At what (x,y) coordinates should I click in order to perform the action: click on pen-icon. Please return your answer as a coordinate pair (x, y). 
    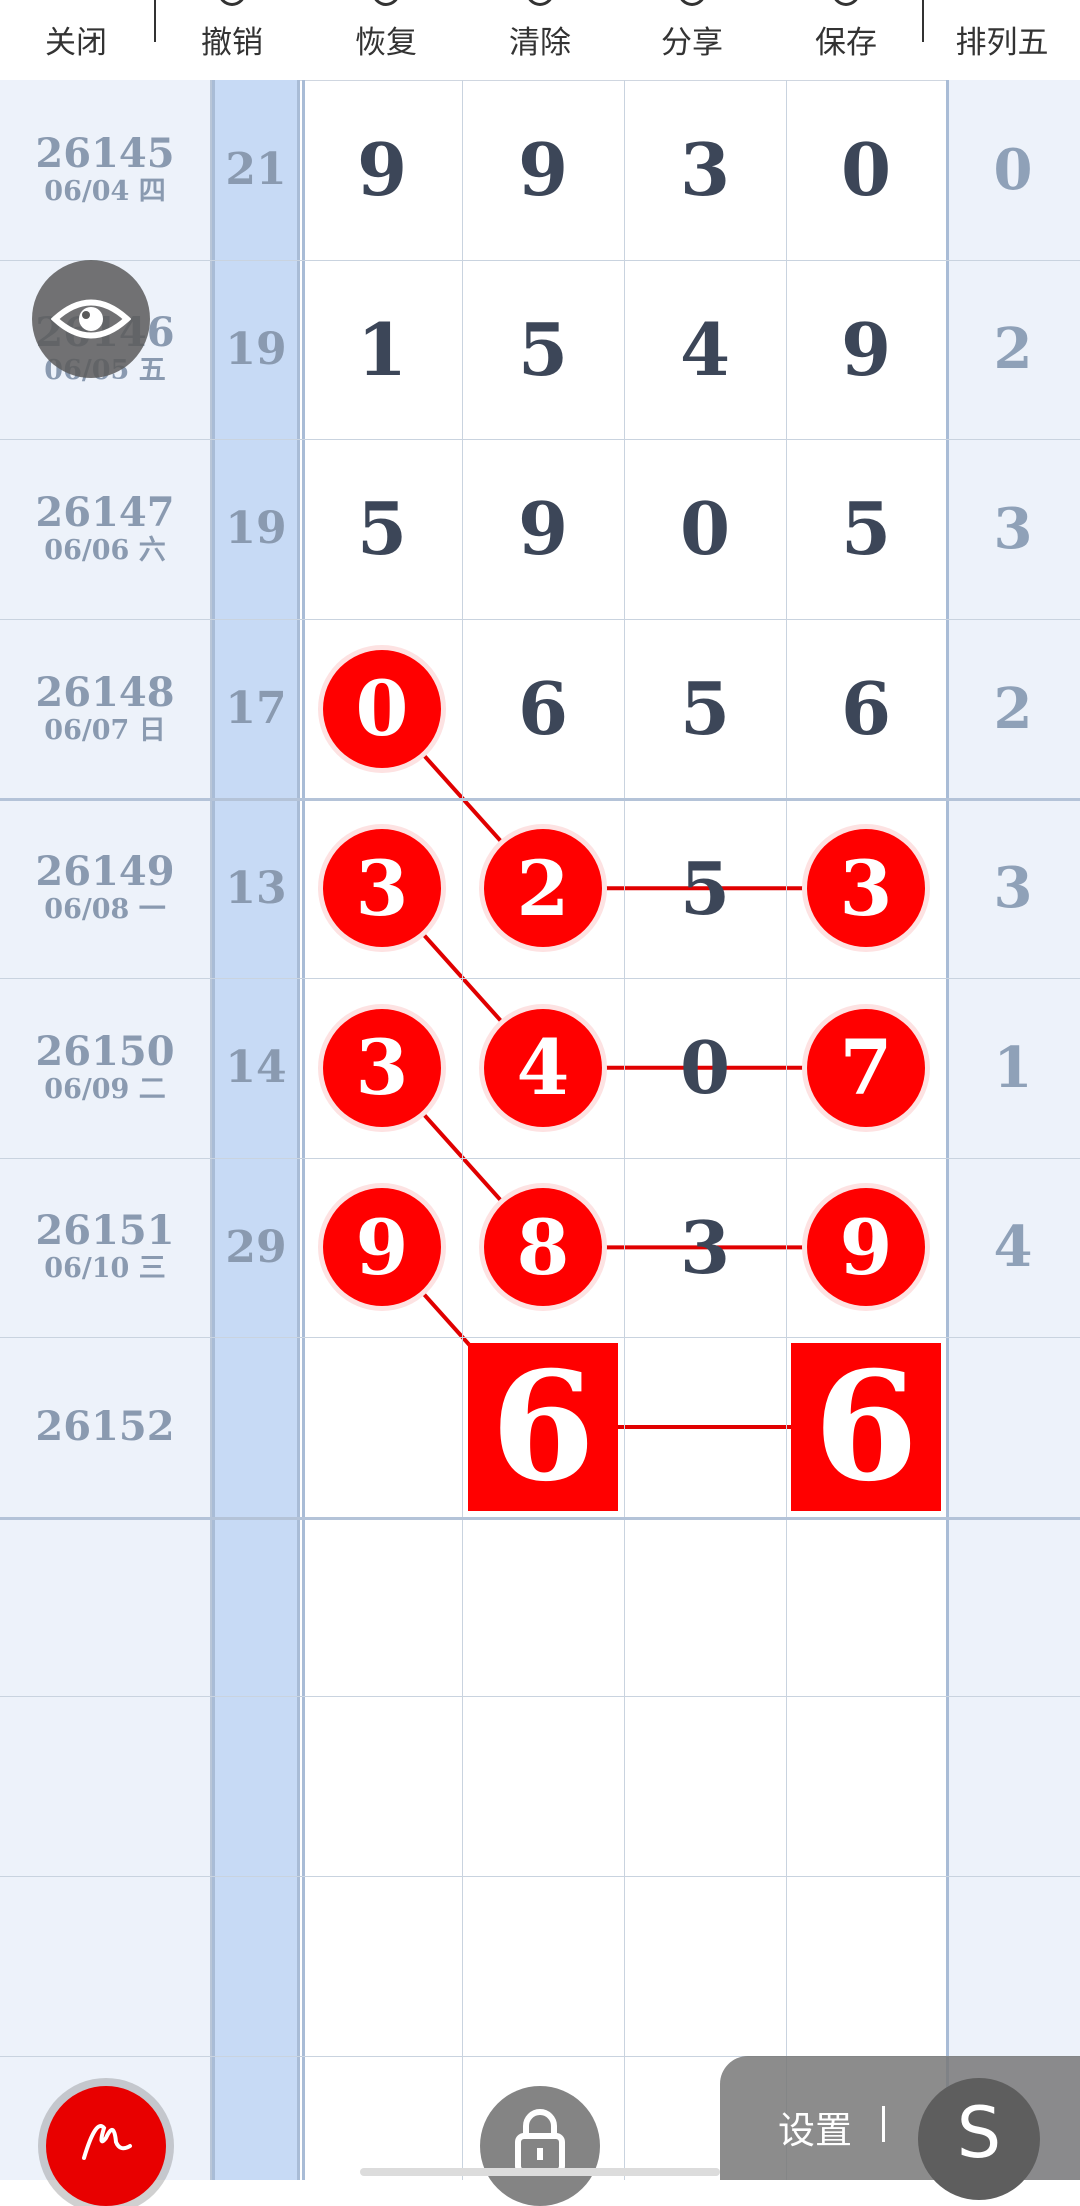
    Looking at the image, I should click on (107, 2142).